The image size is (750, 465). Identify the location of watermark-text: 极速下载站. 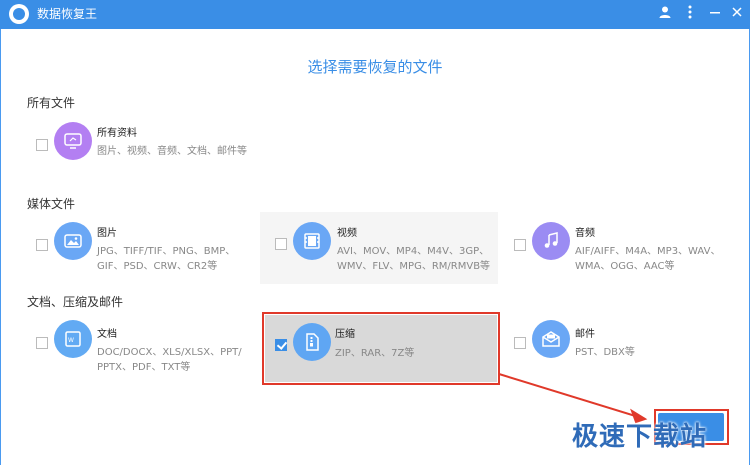
(640, 437).